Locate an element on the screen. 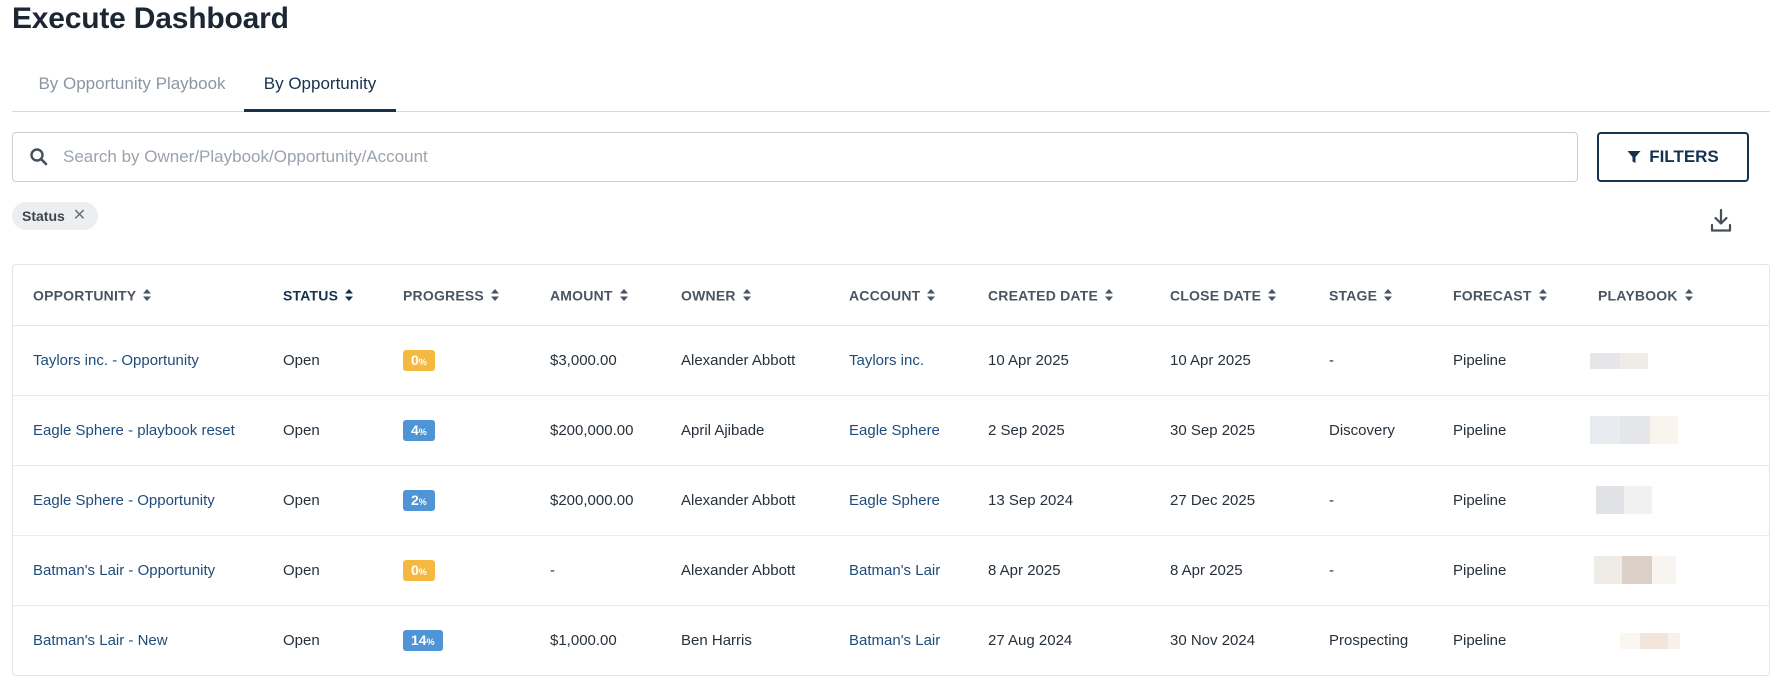 The width and height of the screenshot is (1778, 690). amount-text: $3,000.00 is located at coordinates (583, 360).